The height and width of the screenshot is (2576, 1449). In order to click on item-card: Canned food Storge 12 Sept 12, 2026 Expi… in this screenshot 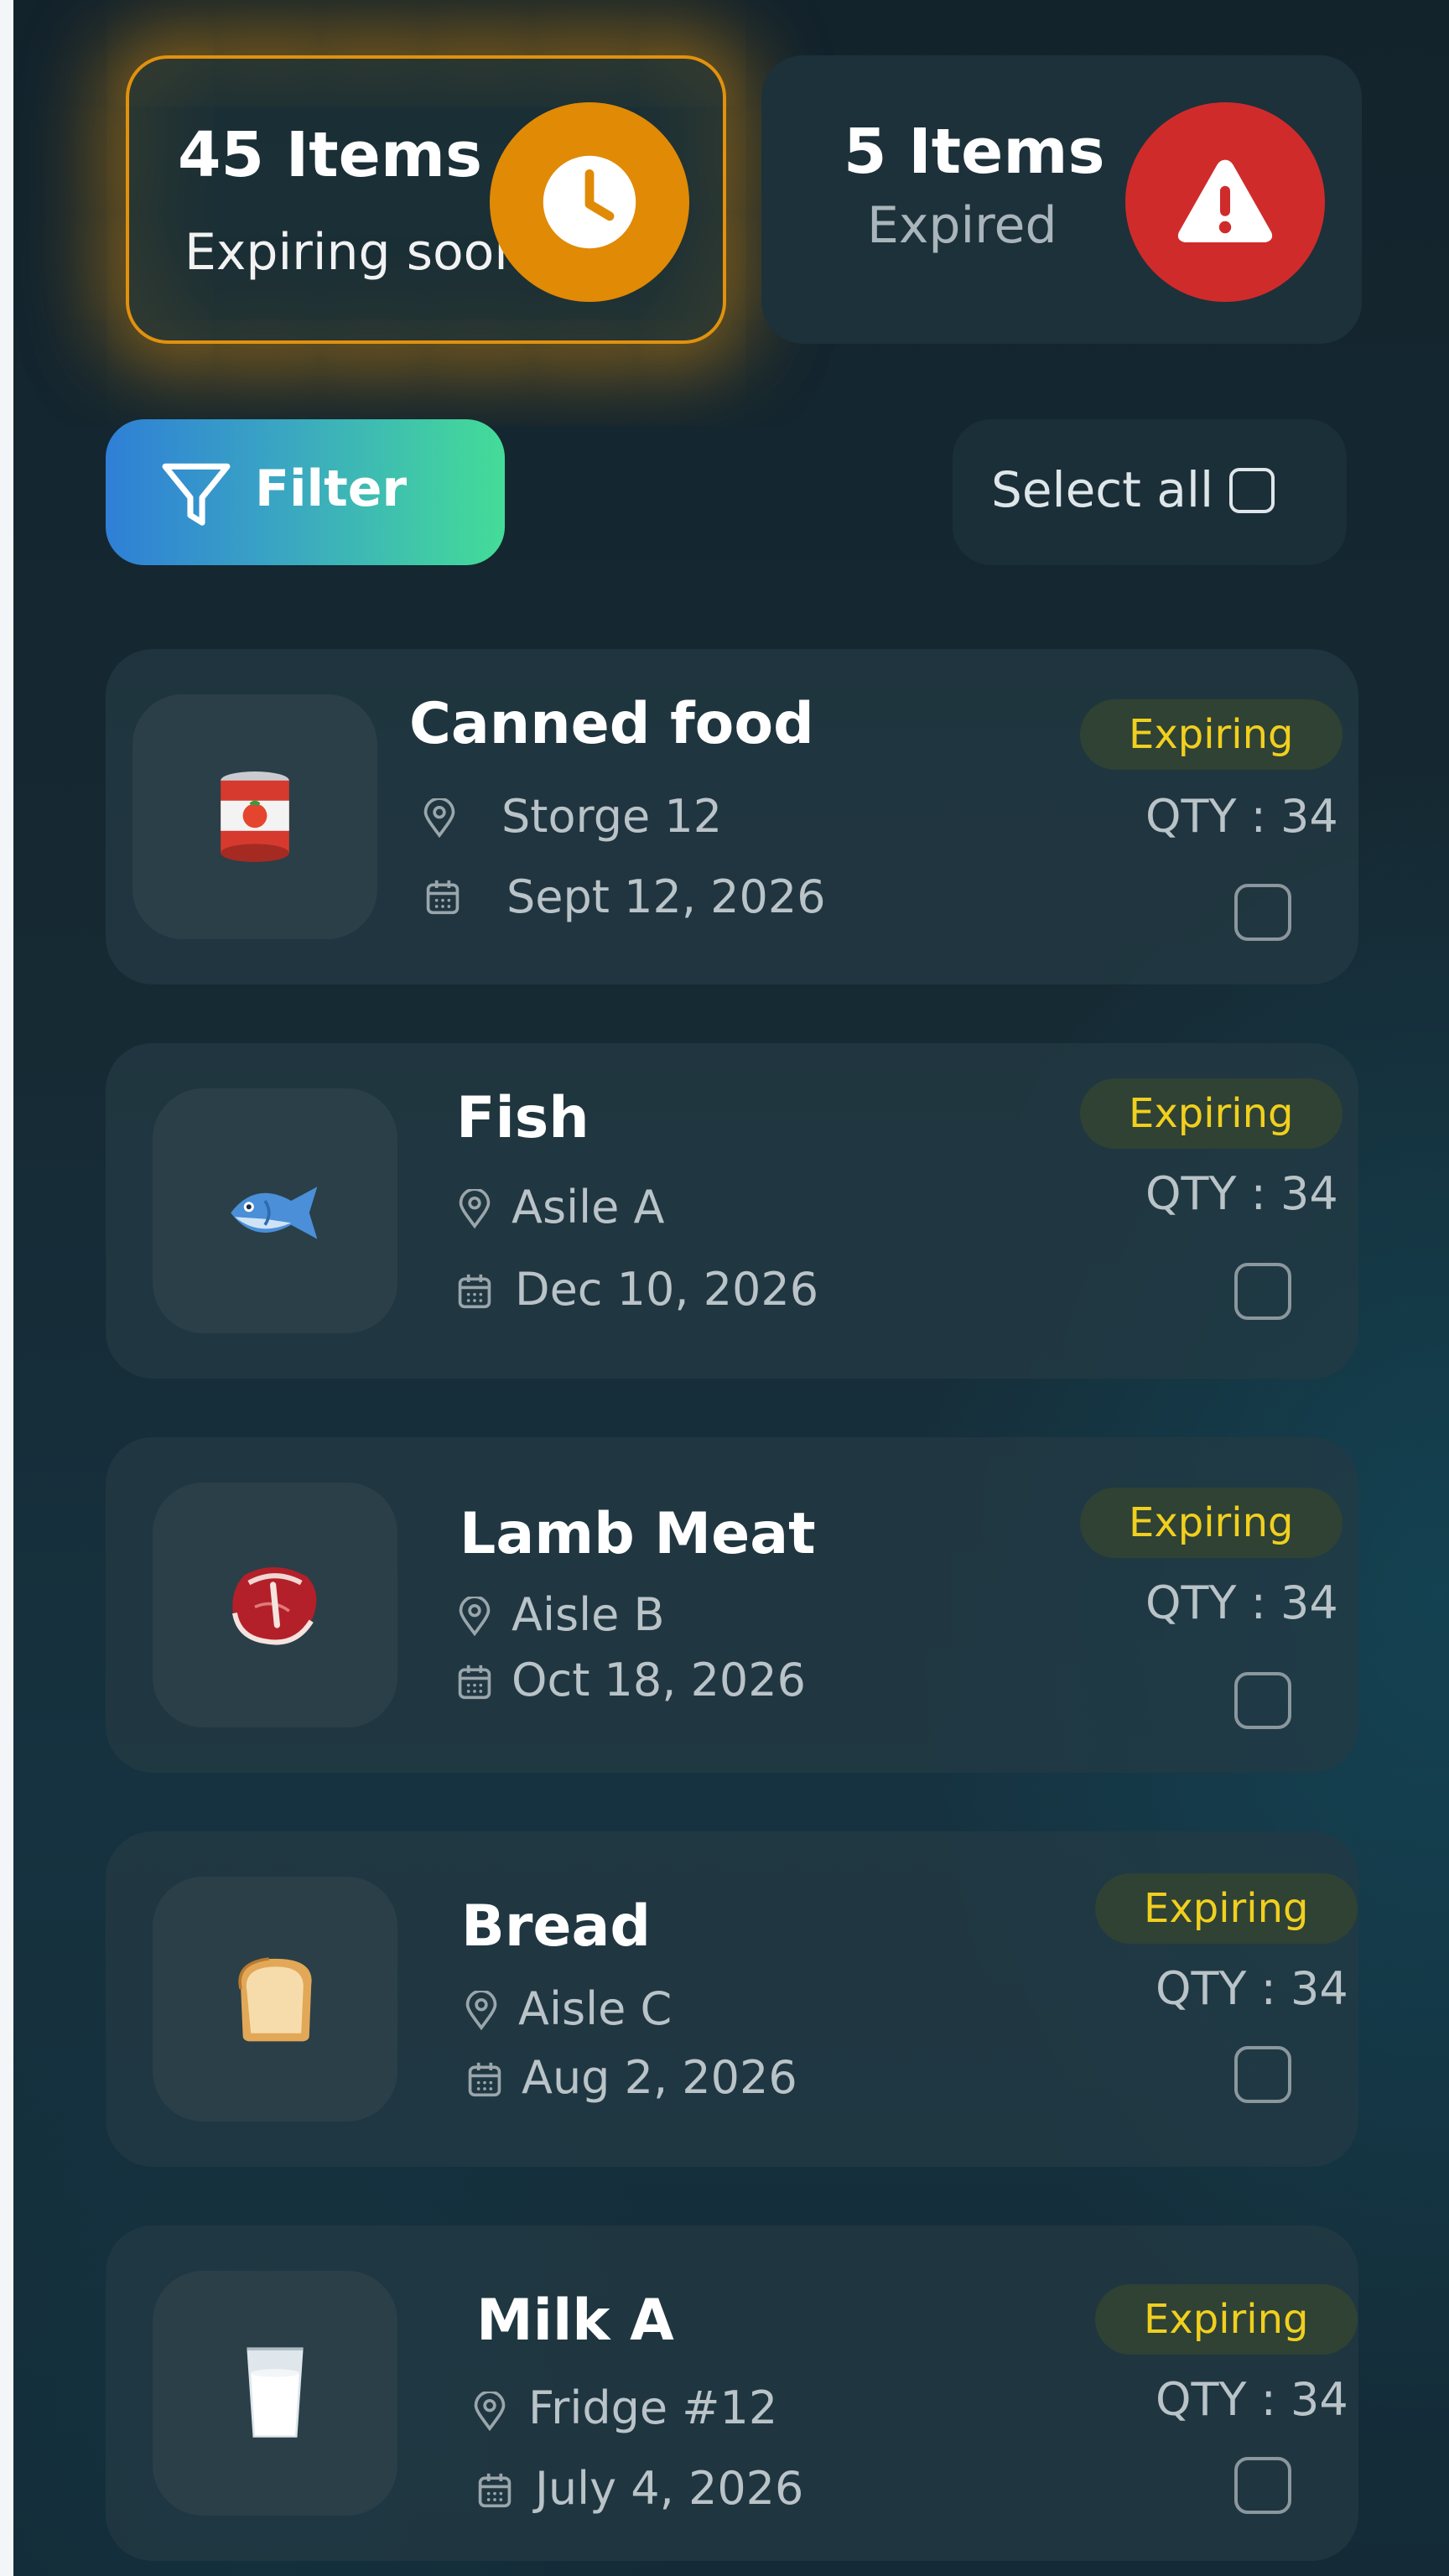, I will do `click(732, 816)`.